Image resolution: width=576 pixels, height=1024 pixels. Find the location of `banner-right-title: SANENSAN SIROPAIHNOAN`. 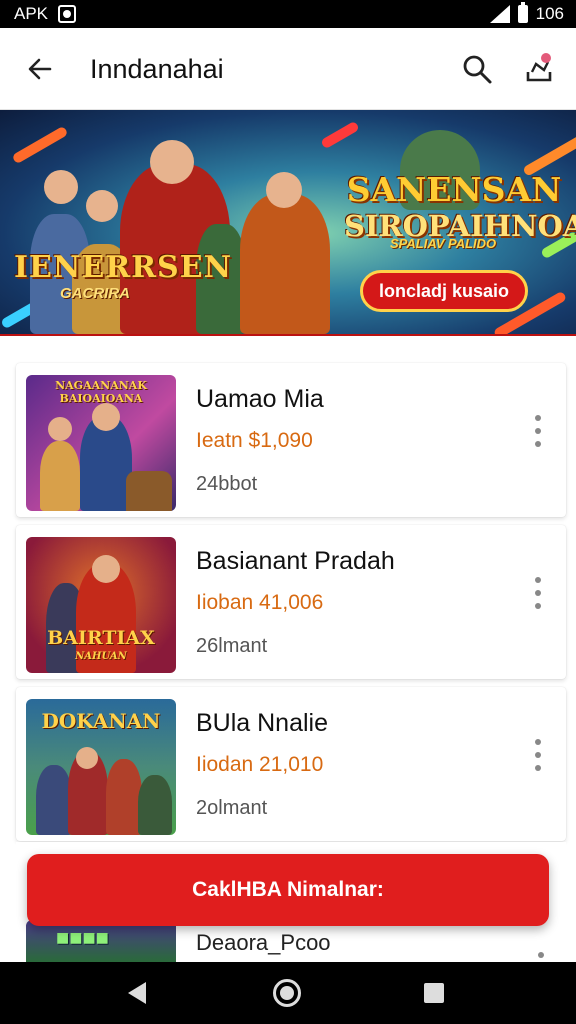

banner-right-title: SANENSAN SIROPAIHNOAN is located at coordinates (460, 207).